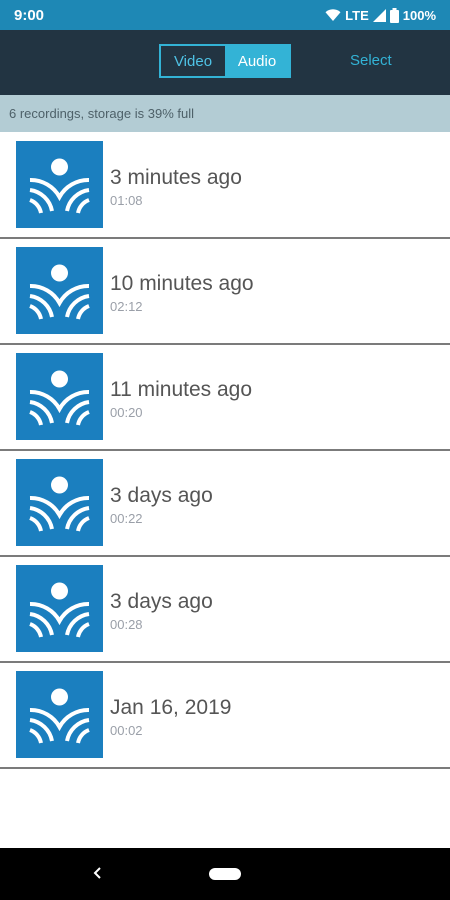 The image size is (450, 900). What do you see at coordinates (171, 707) in the screenshot?
I see `recording-title: Jan 16, 2019` at bounding box center [171, 707].